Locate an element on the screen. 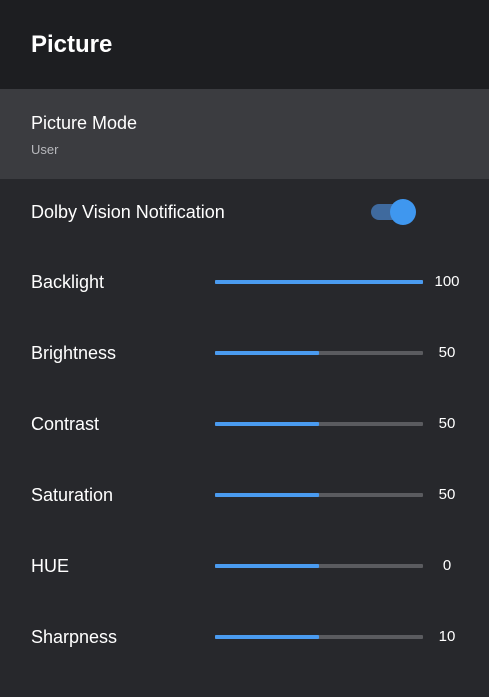 This screenshot has width=489, height=697. slider-label: Sharpness is located at coordinates (74, 637).